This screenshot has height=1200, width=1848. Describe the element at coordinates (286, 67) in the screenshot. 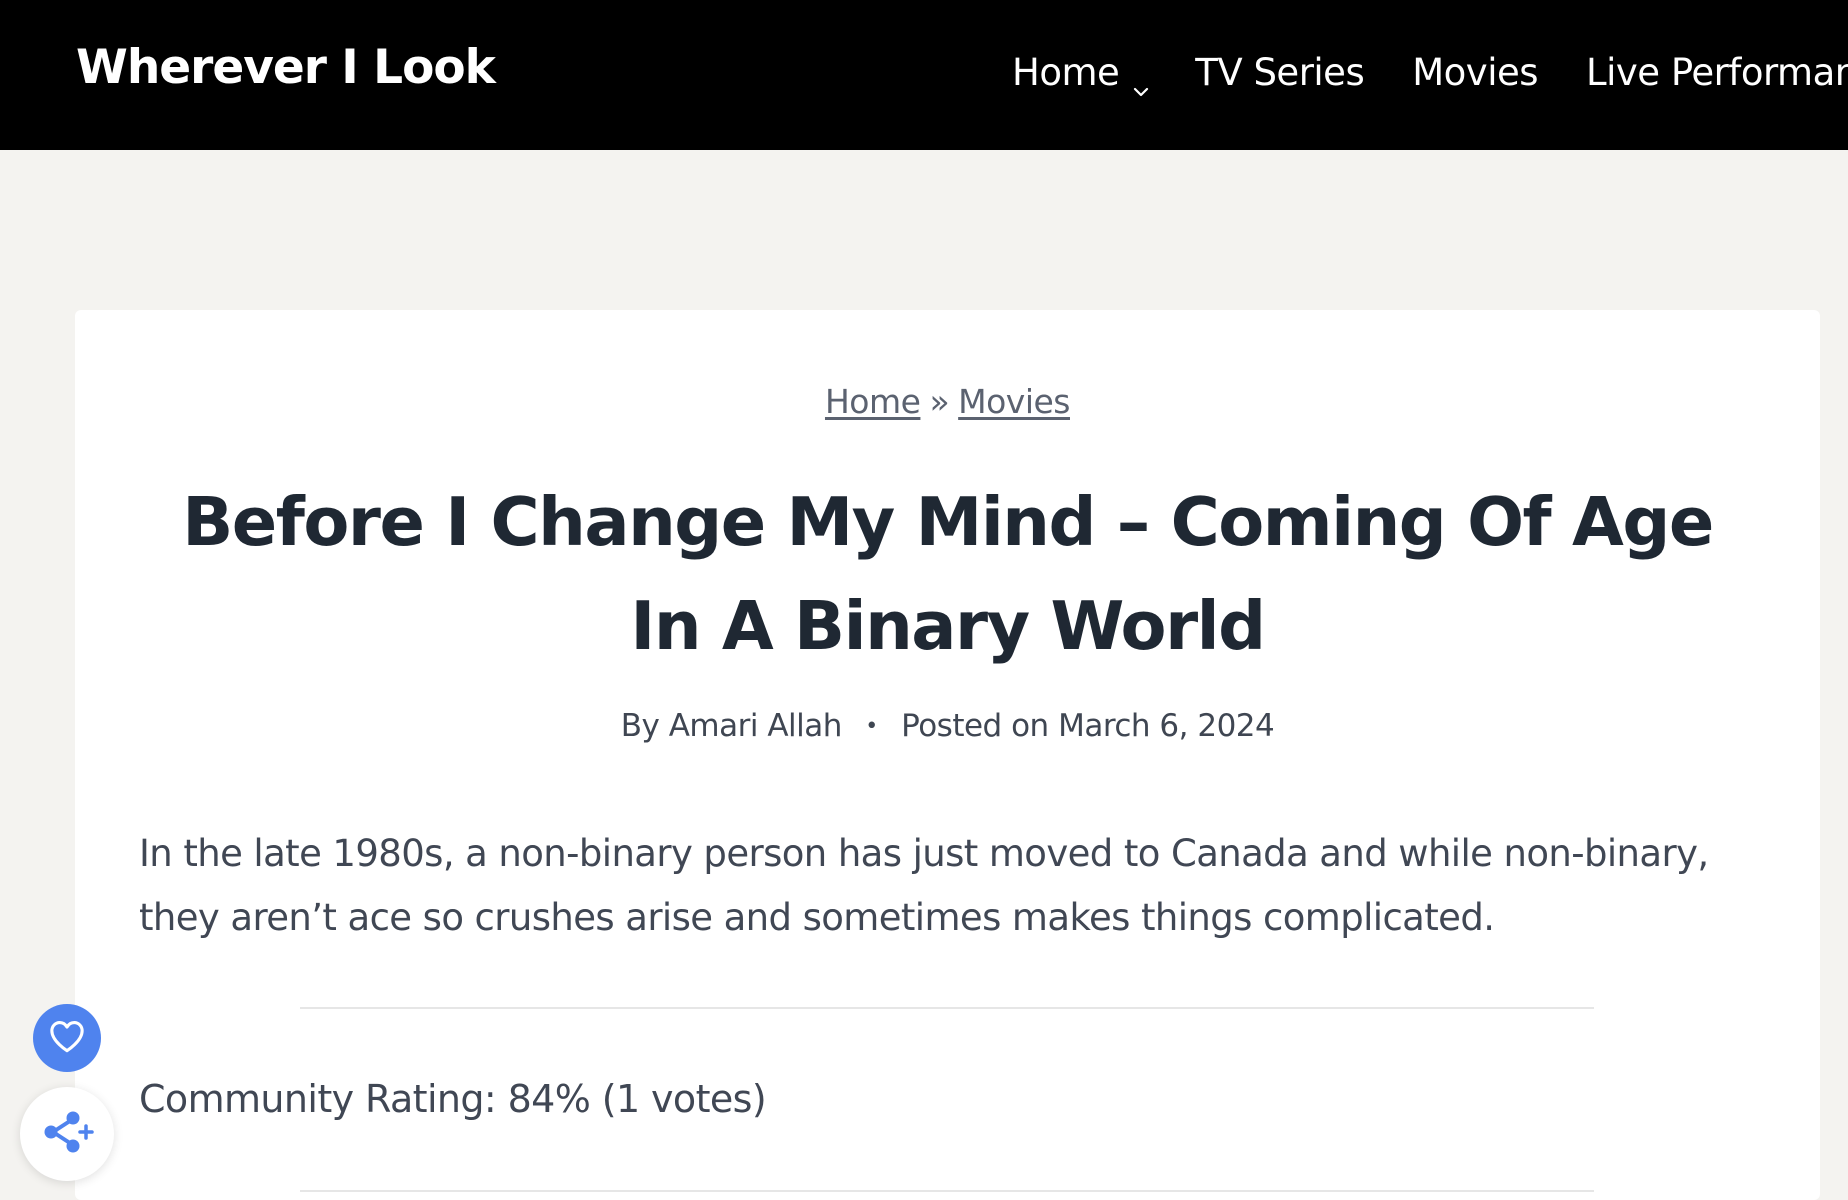

I see `site-title: Wherever I Look` at that location.